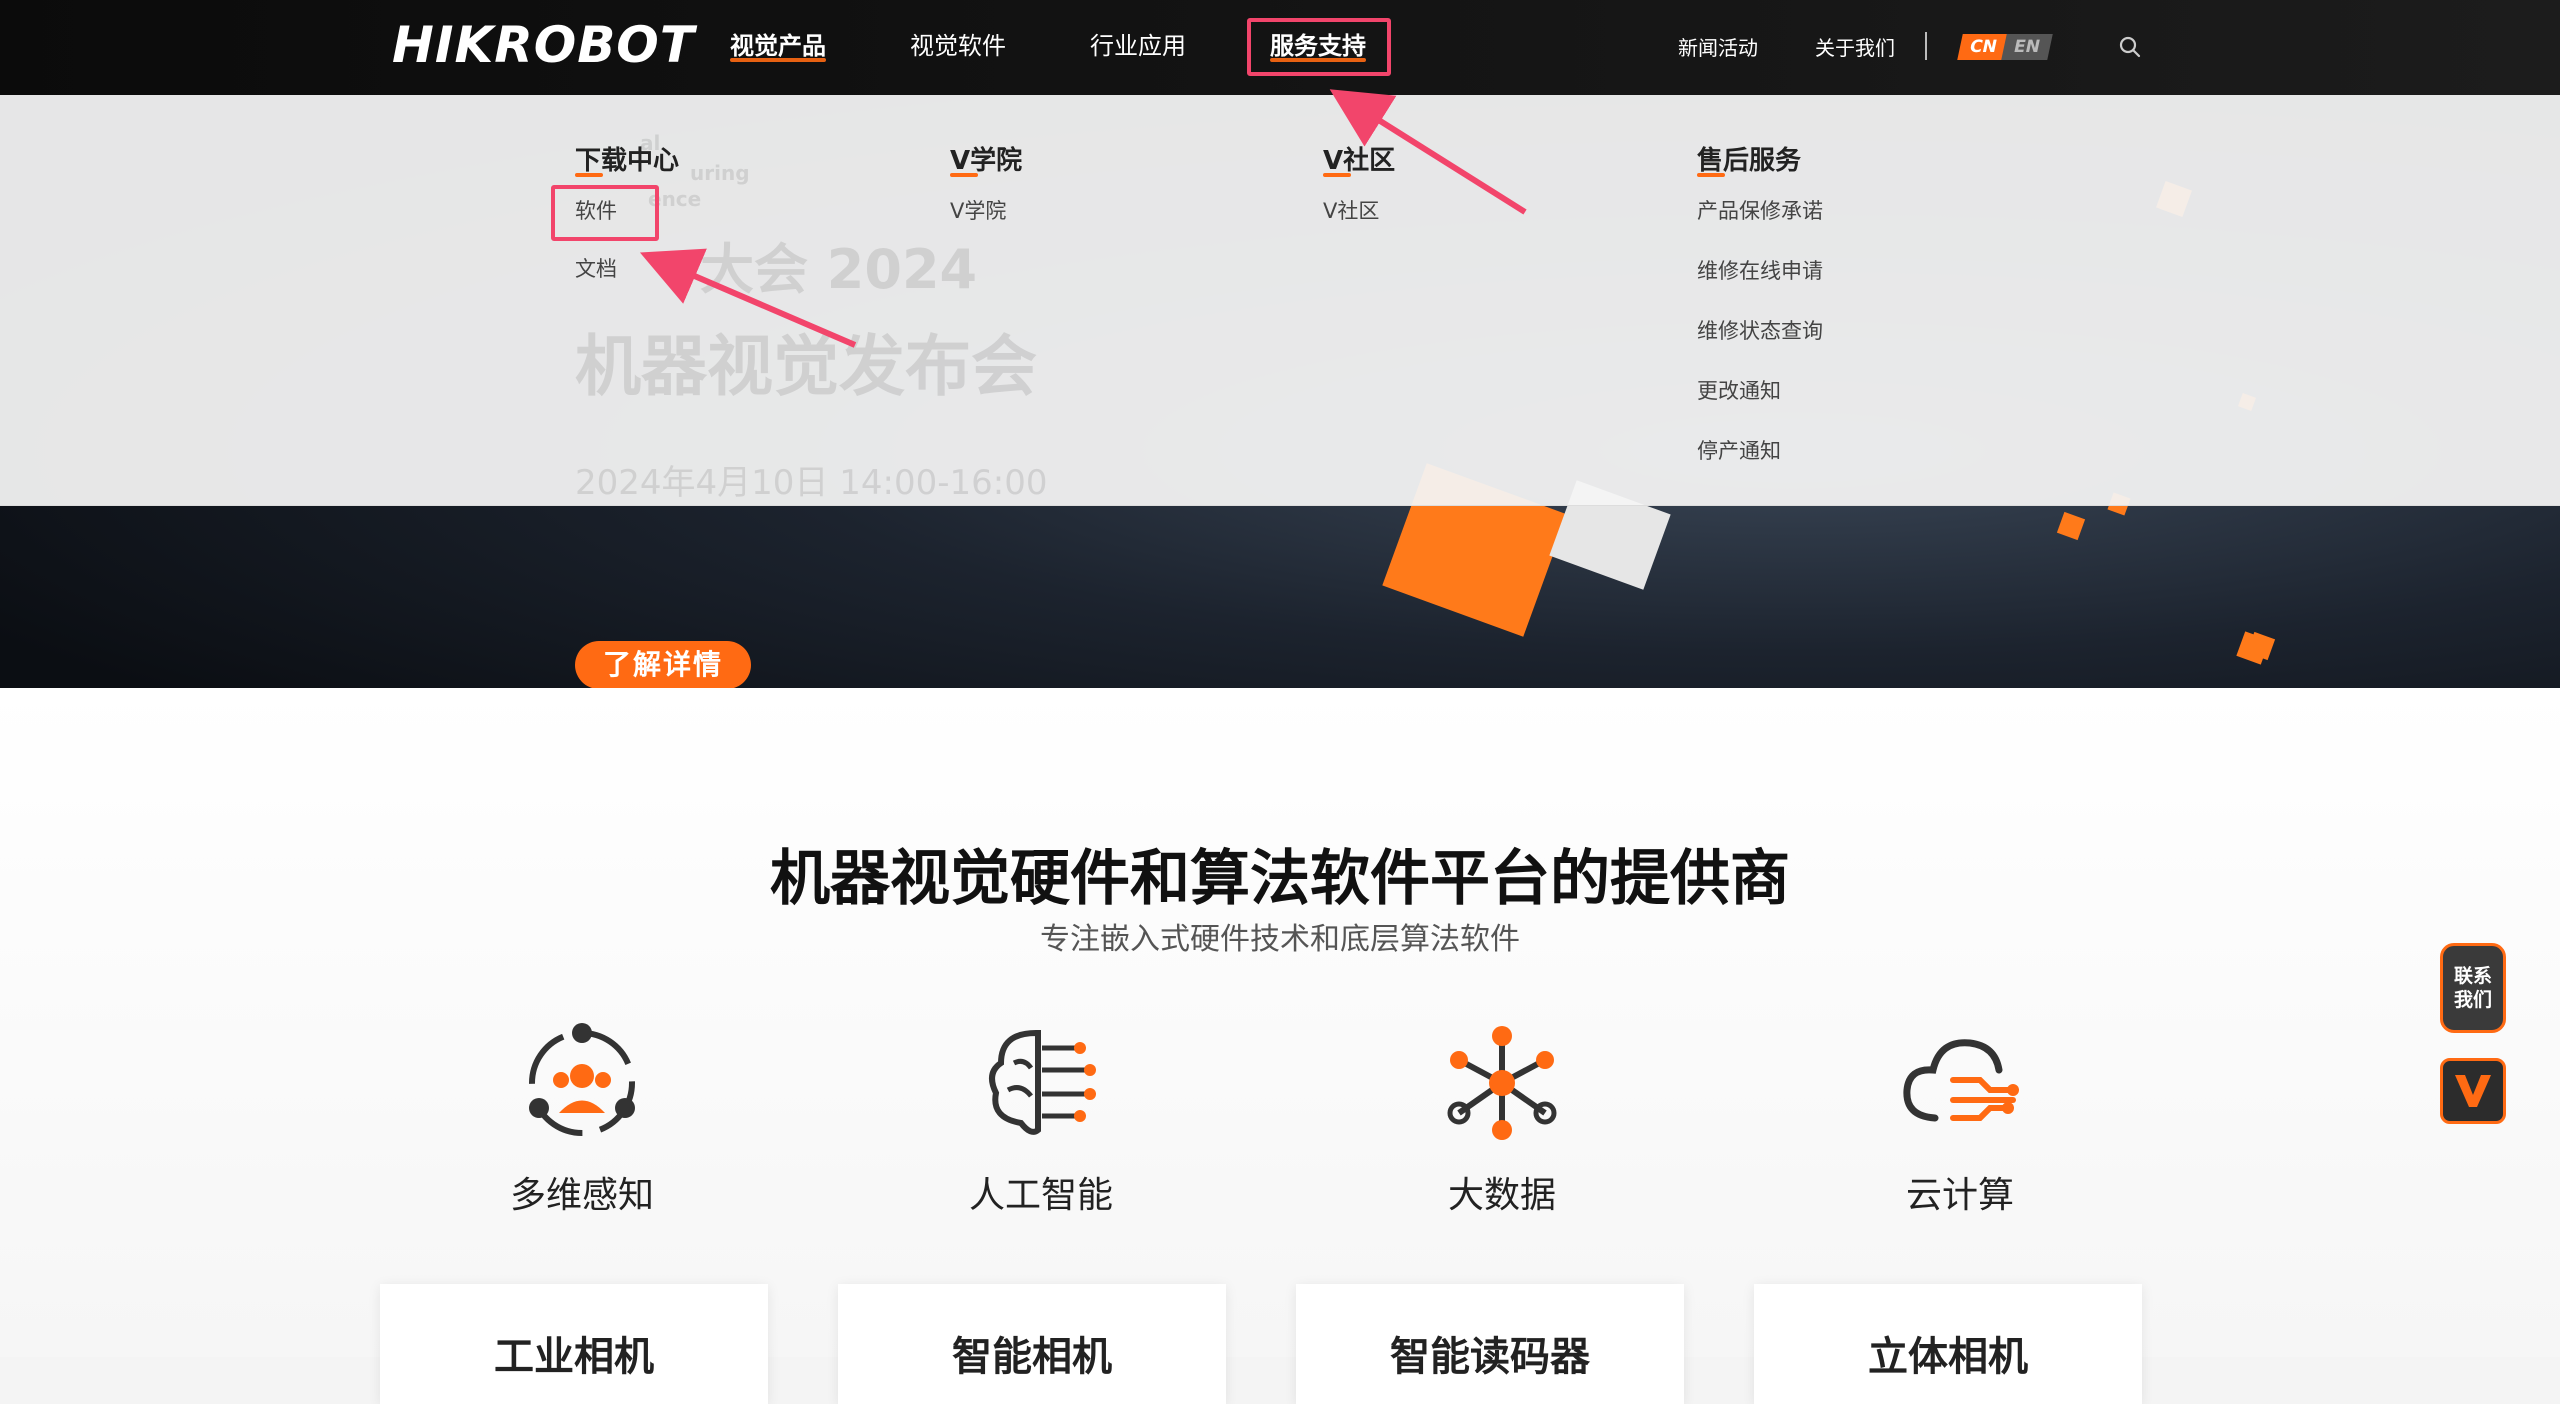 This screenshot has width=2560, height=1404. Describe the element at coordinates (1959, 1195) in the screenshot. I see `feature-label: 云计算` at that location.